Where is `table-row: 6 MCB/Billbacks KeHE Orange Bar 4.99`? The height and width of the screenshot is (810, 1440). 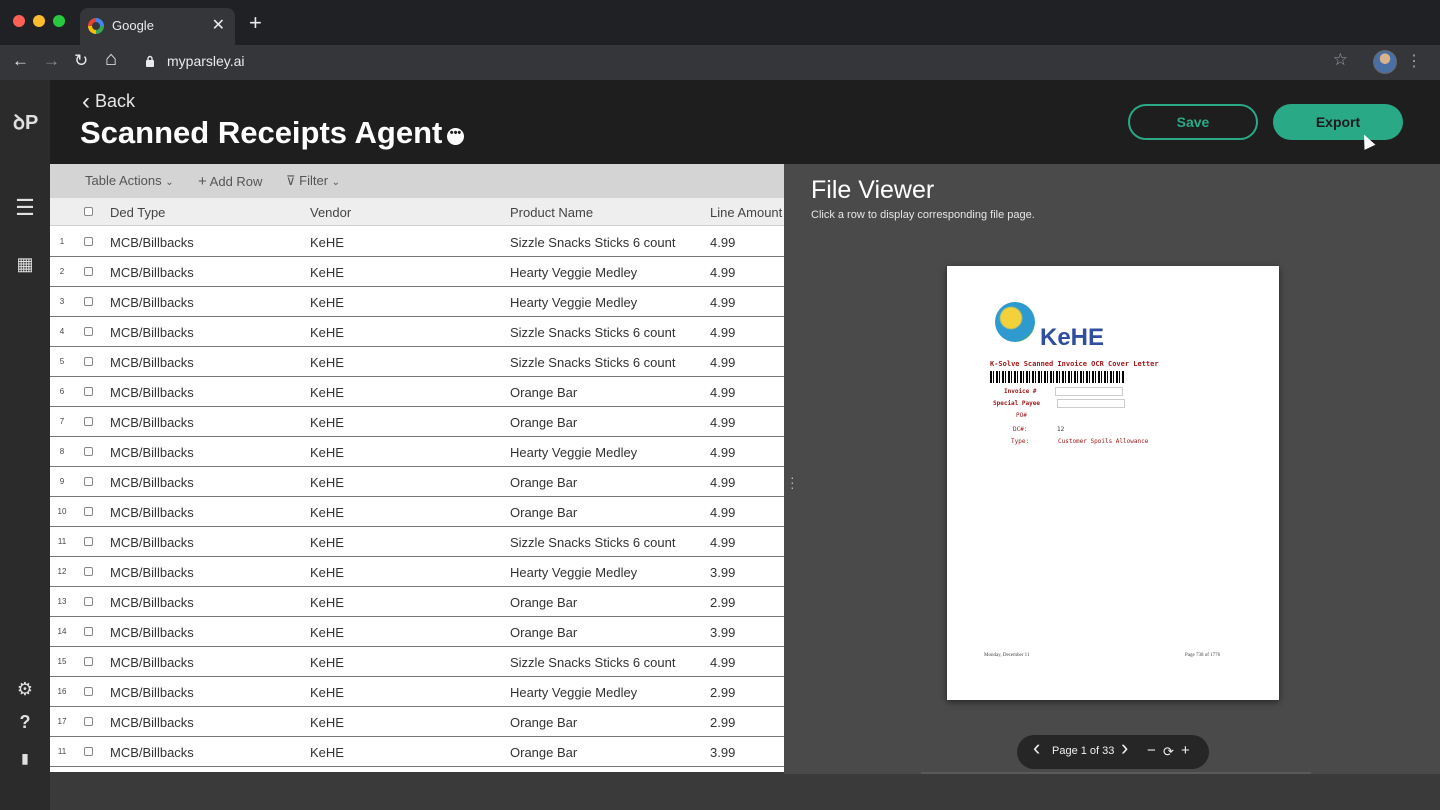 table-row: 6 MCB/Billbacks KeHE Orange Bar 4.99 is located at coordinates (417, 392).